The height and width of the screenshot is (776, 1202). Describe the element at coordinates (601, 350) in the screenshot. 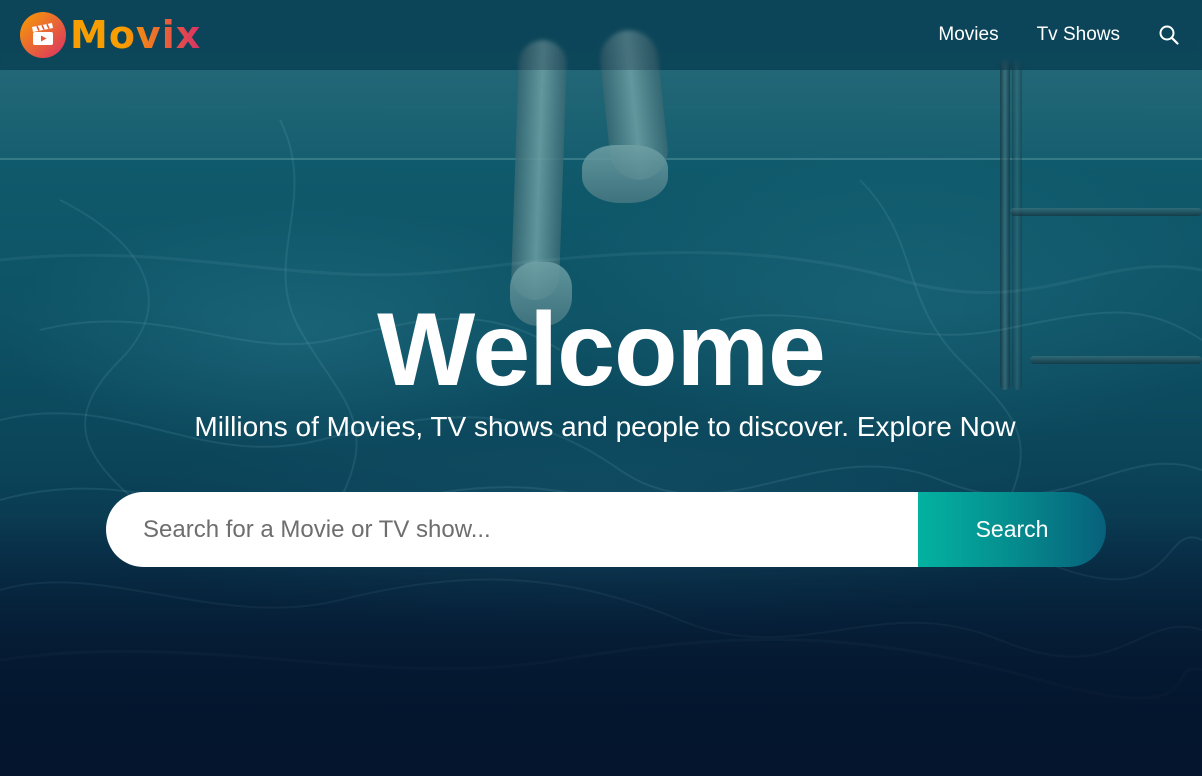

I see `hero-title: Welcome` at that location.